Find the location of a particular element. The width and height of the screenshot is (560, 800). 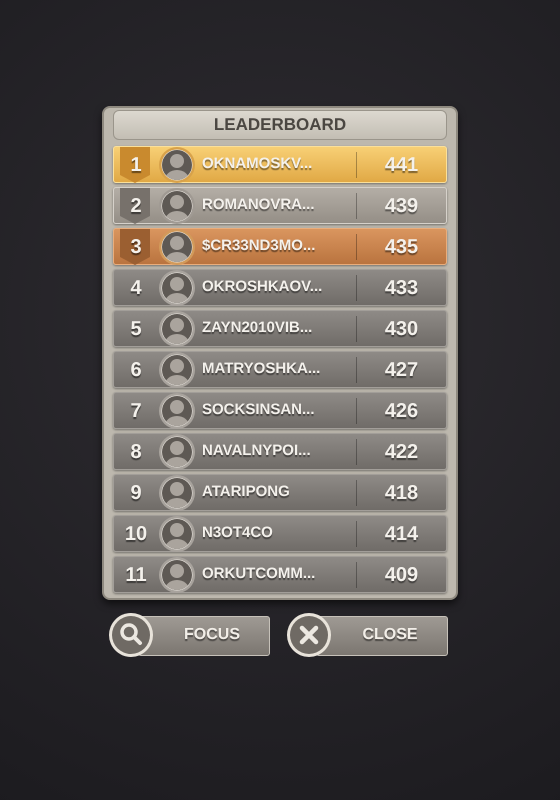

rank-number: 3 is located at coordinates (136, 247).